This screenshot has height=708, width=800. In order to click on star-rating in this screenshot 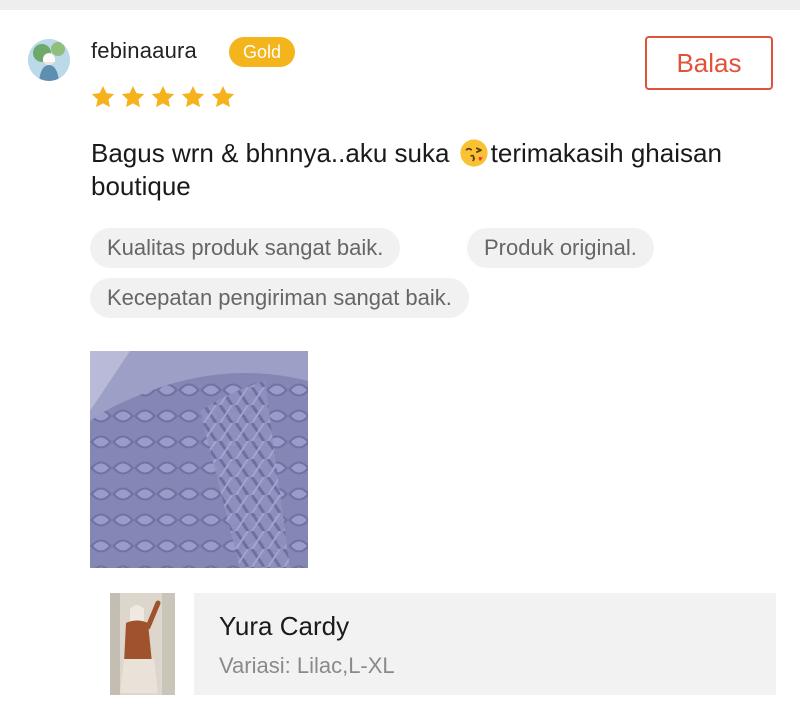, I will do `click(163, 97)`.